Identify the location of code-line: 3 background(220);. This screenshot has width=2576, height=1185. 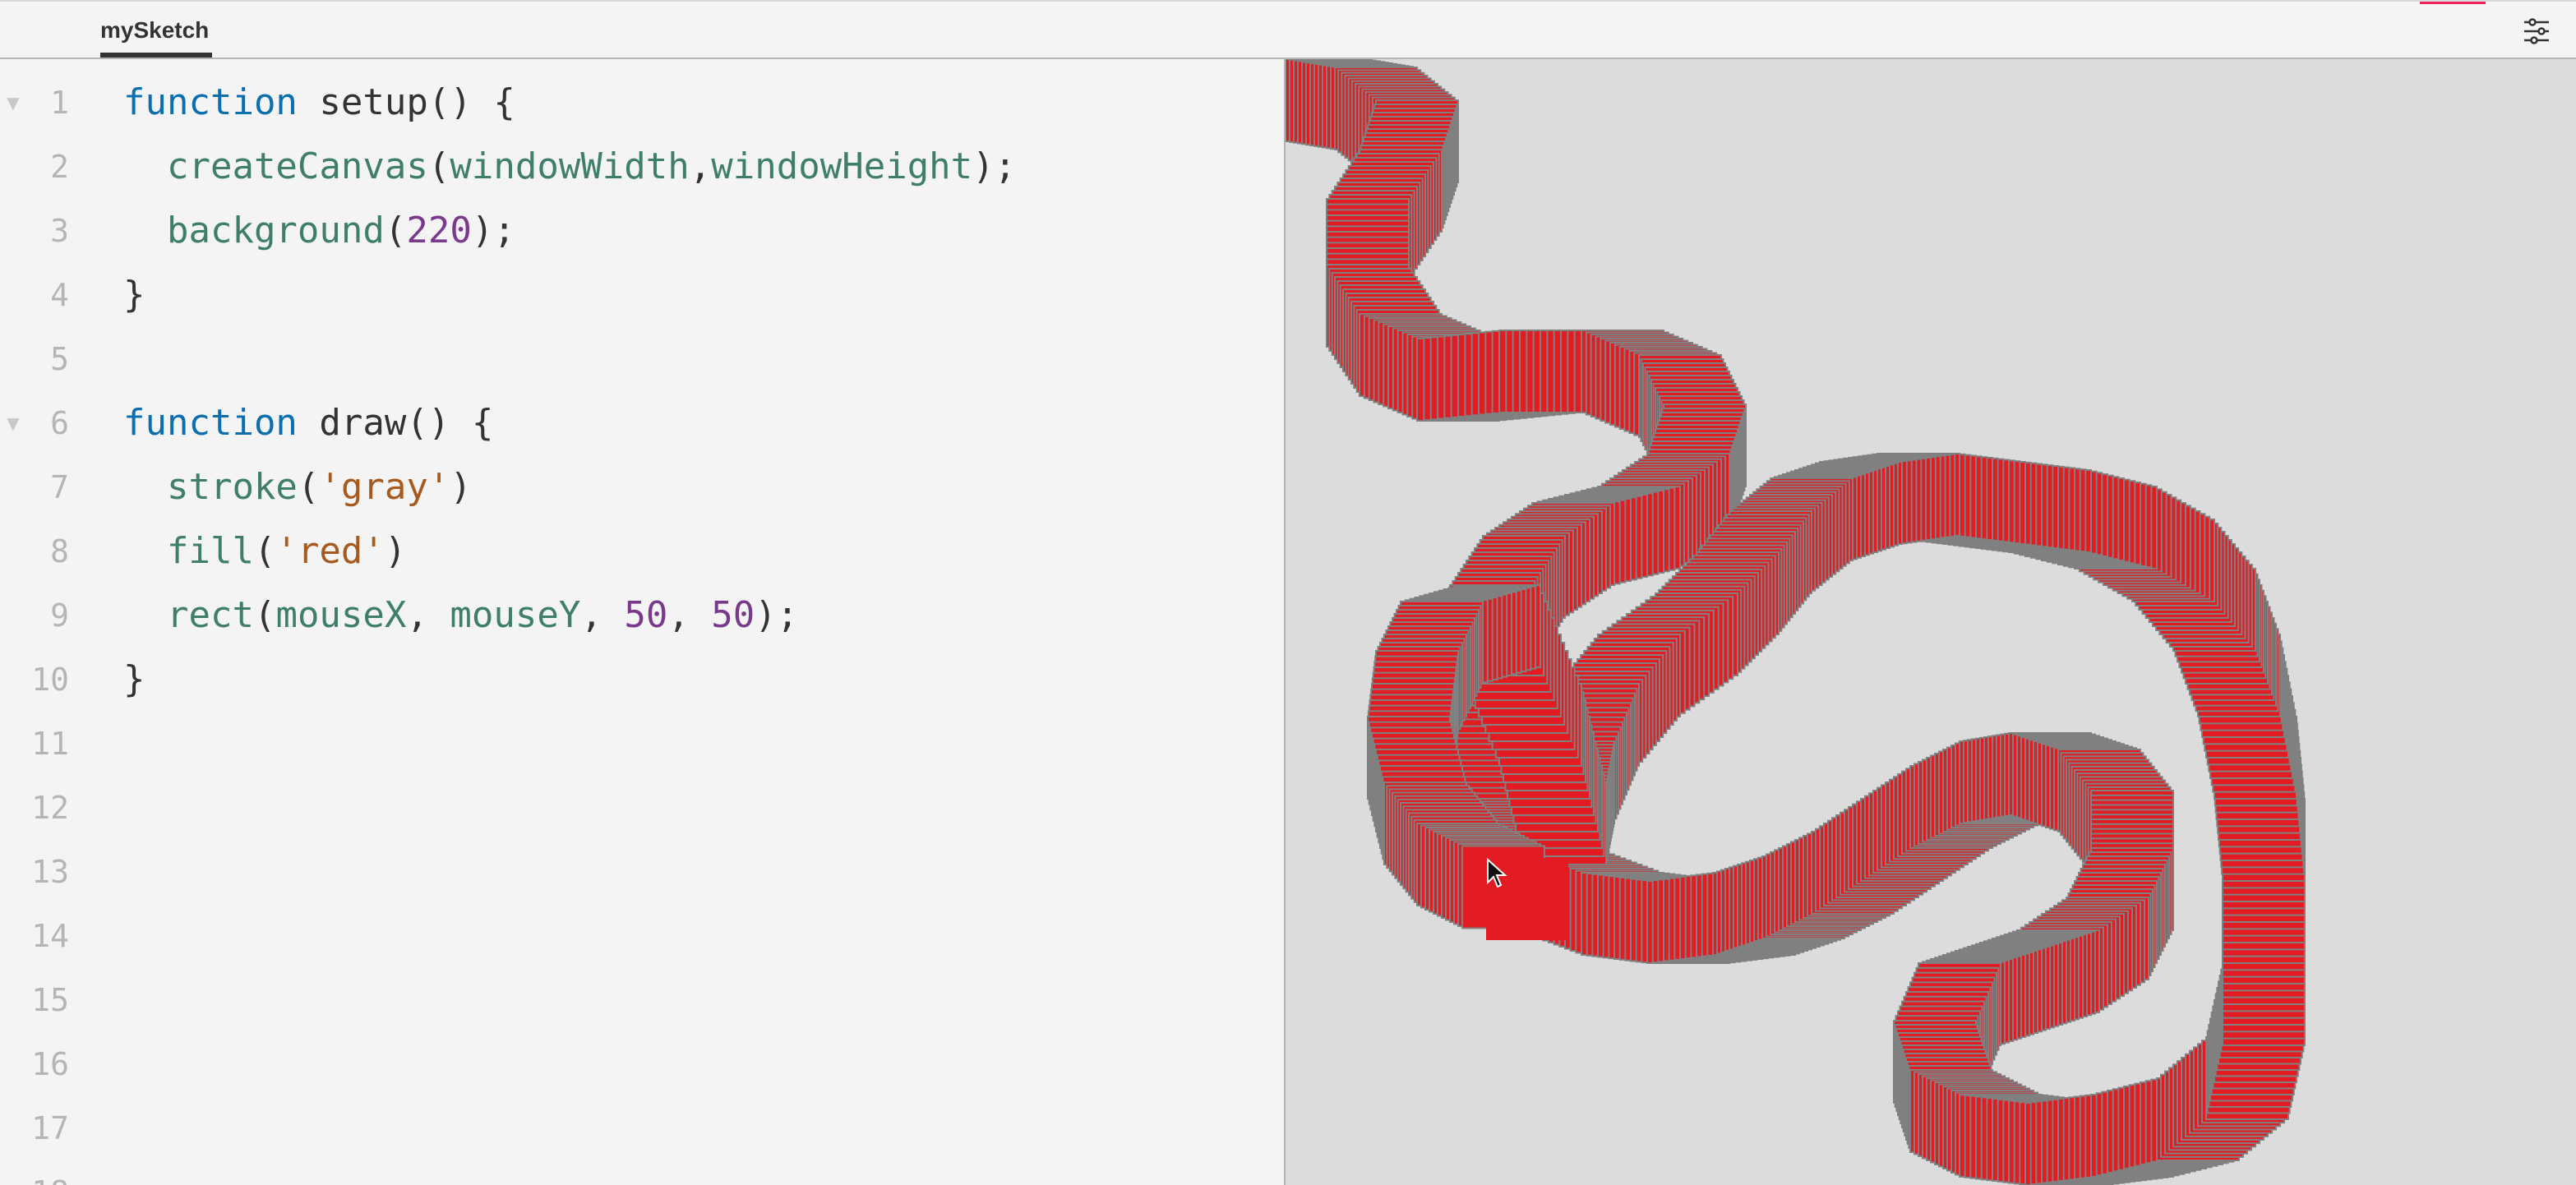
(642, 231).